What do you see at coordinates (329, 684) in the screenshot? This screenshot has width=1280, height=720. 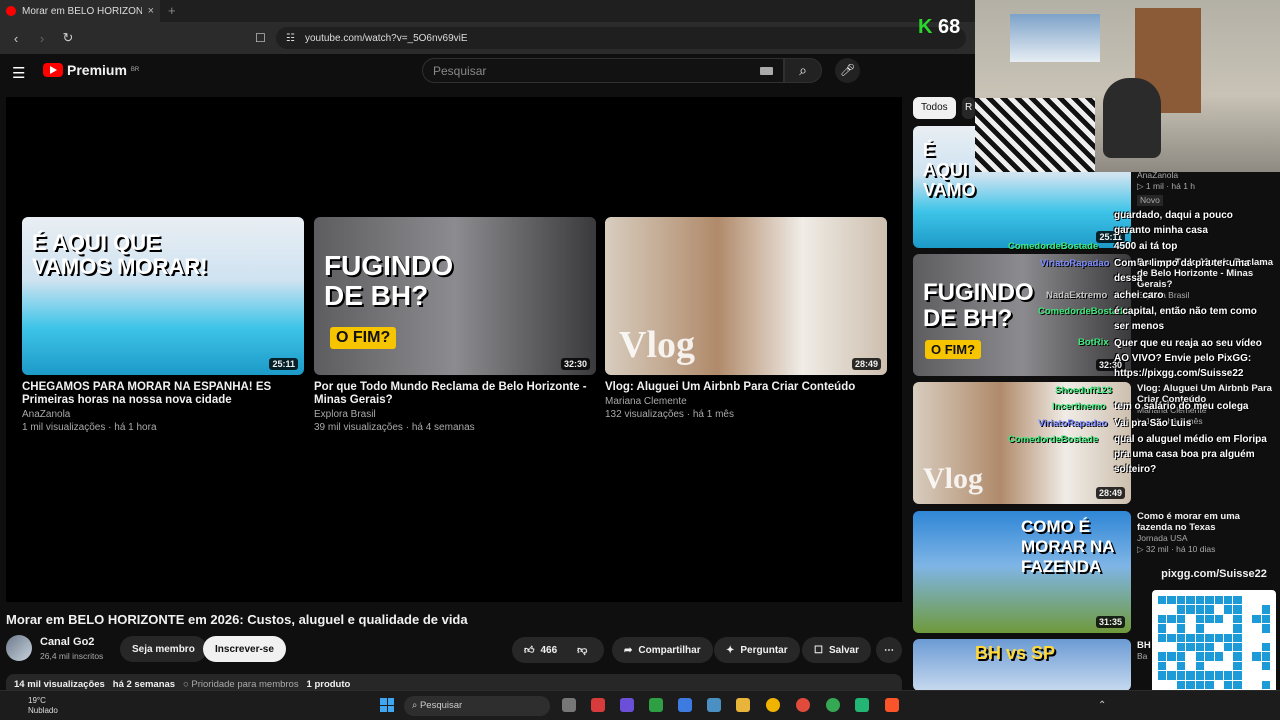 I see `product-count: 1 produto` at bounding box center [329, 684].